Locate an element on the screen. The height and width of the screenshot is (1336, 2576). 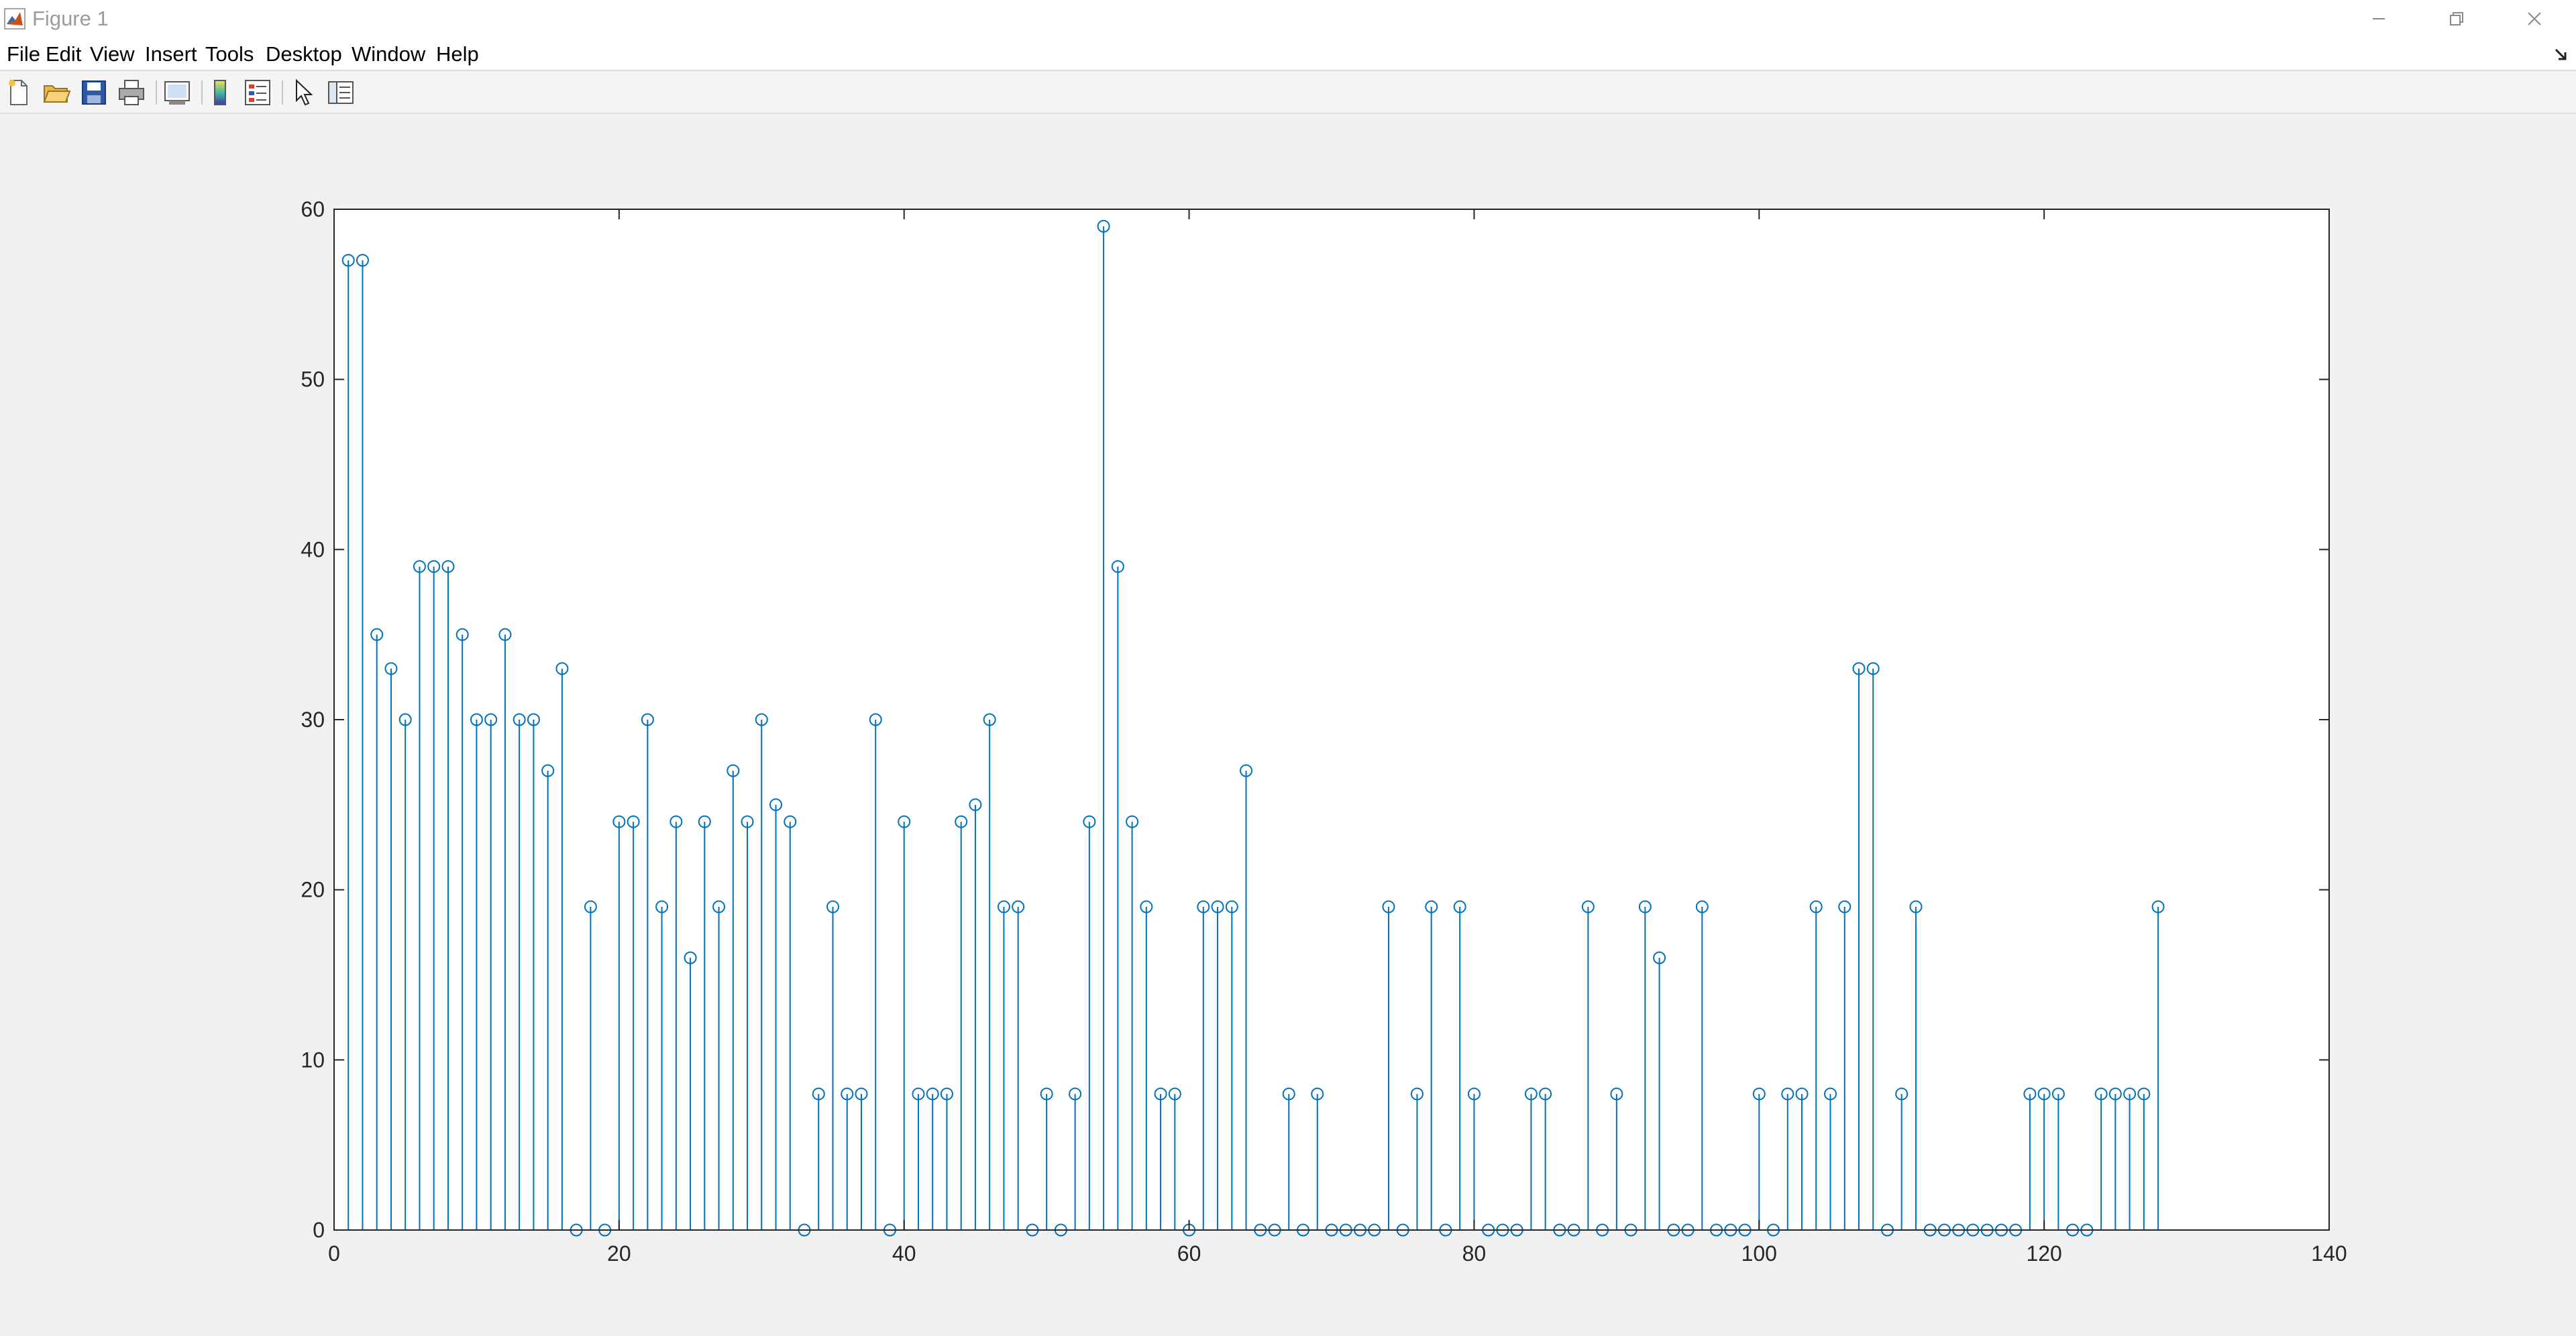
matlab-logo-icon is located at coordinates (14, 19).